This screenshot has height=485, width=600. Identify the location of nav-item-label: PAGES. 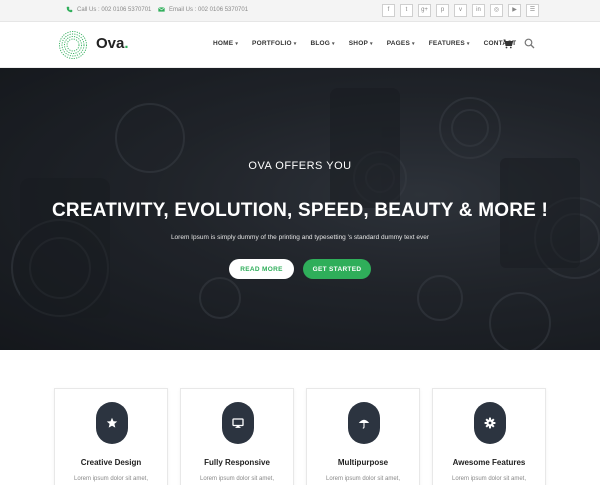
(398, 43).